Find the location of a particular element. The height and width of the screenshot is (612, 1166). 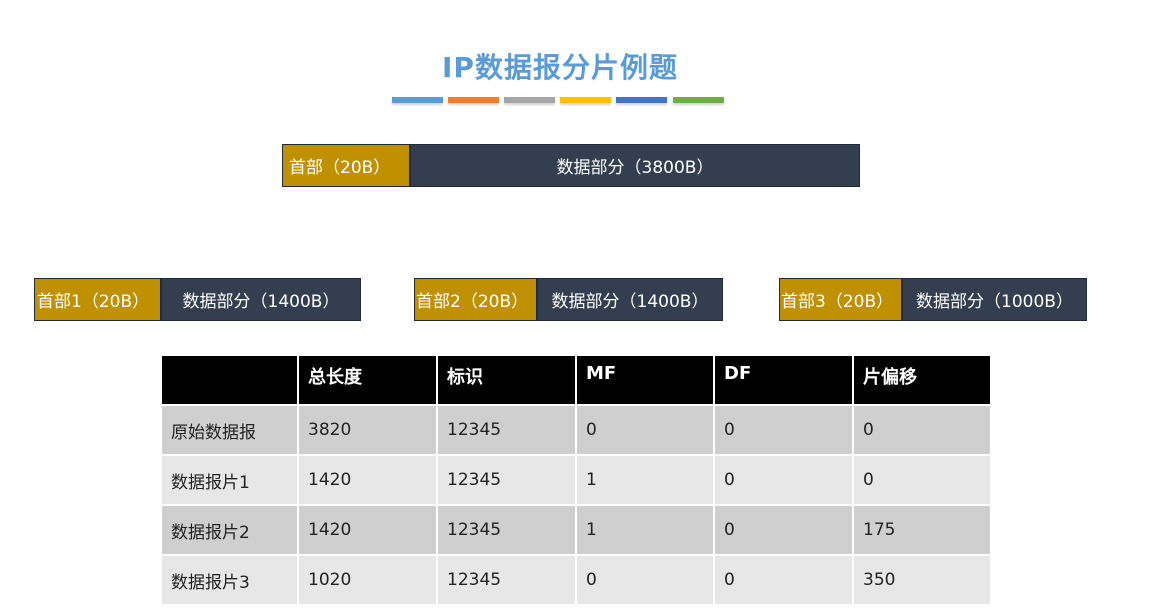

table-row: 数据报片3 1020 12345 0 0 350 is located at coordinates (577, 581).